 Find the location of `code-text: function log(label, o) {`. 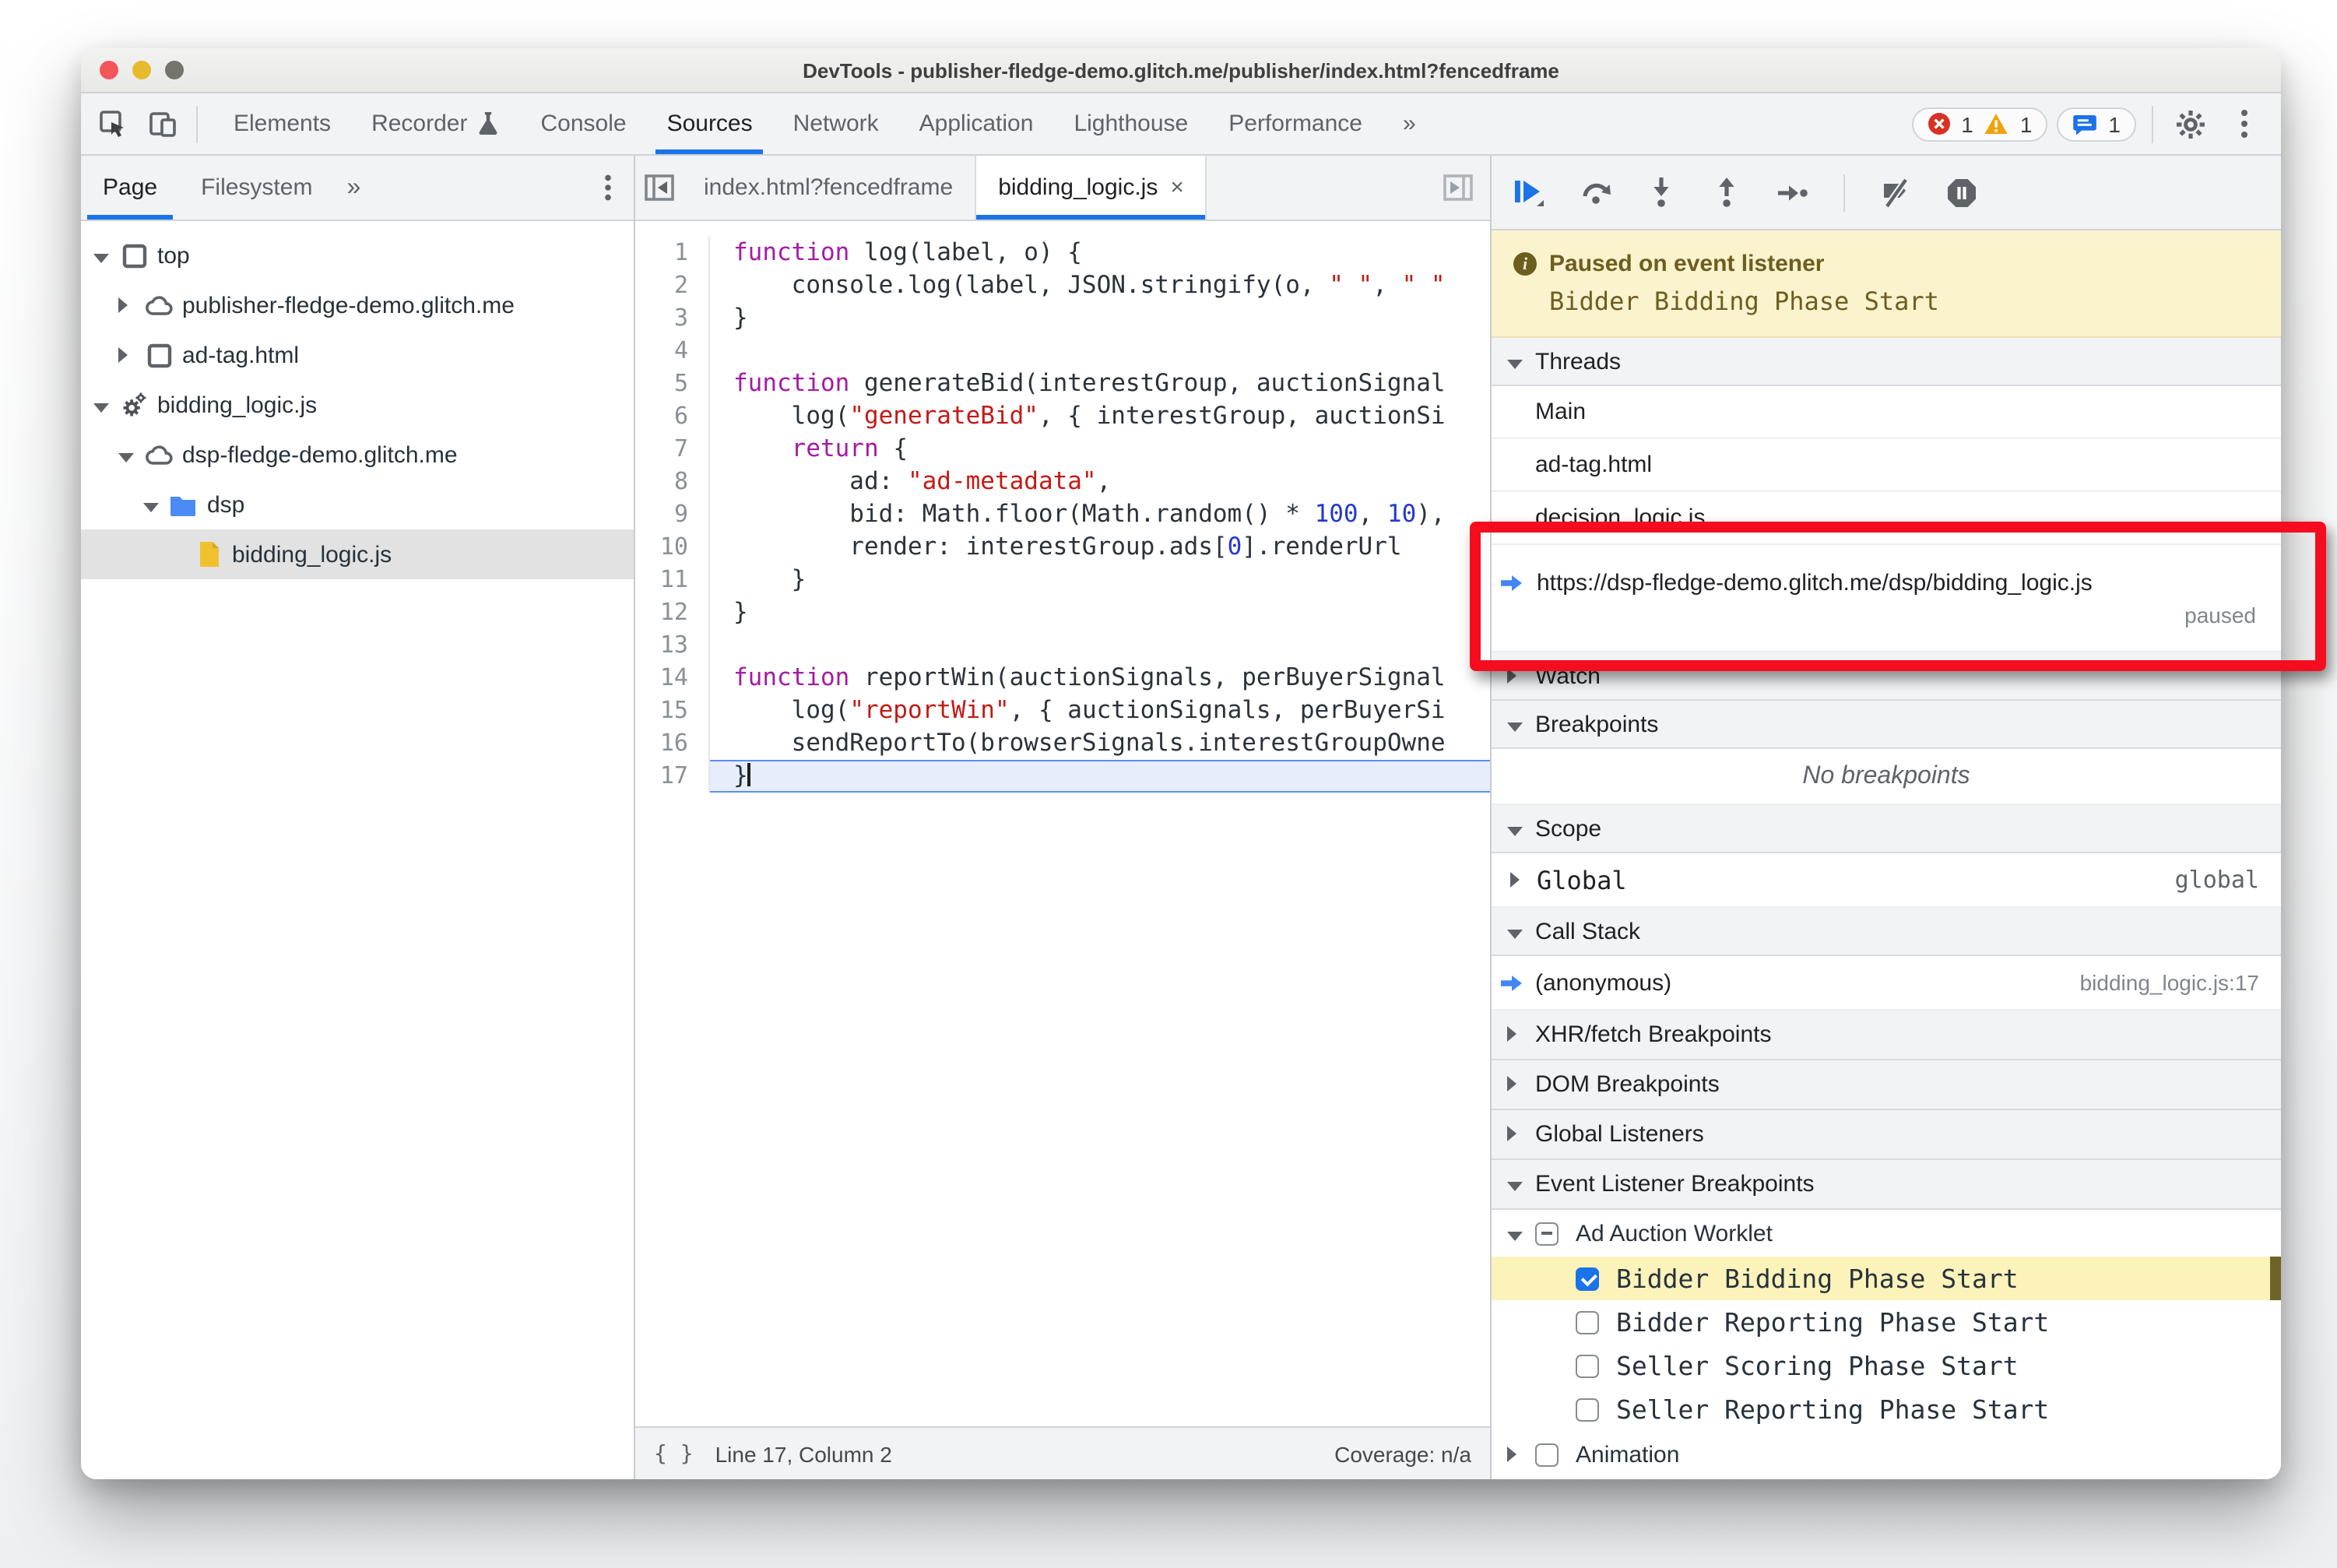

code-text: function log(label, o) { is located at coordinates (1100, 253).